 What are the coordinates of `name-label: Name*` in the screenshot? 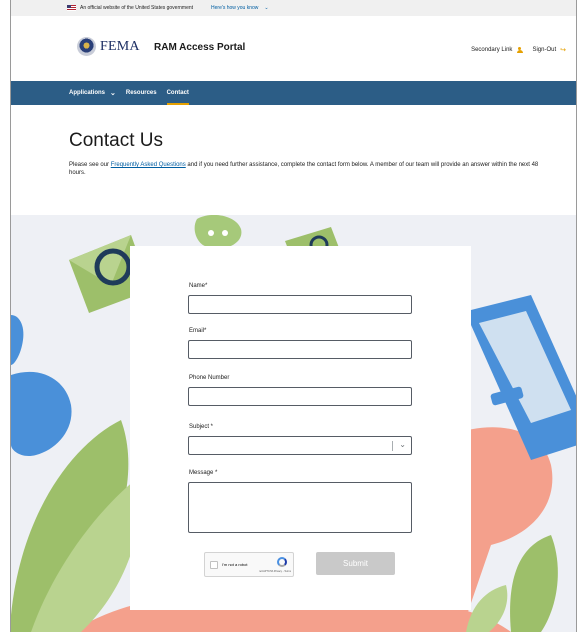 It's located at (198, 286).